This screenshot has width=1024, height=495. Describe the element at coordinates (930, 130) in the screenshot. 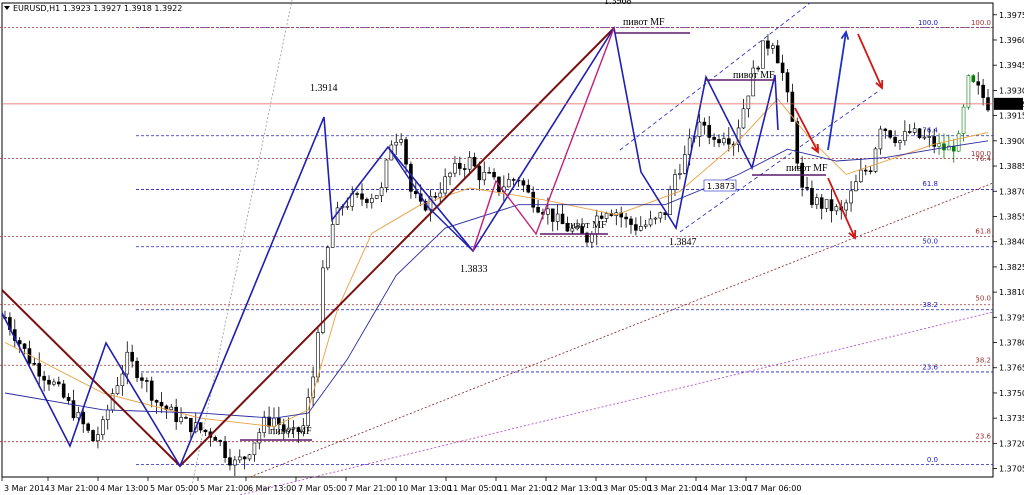

I see `fib-label: 76.4` at that location.